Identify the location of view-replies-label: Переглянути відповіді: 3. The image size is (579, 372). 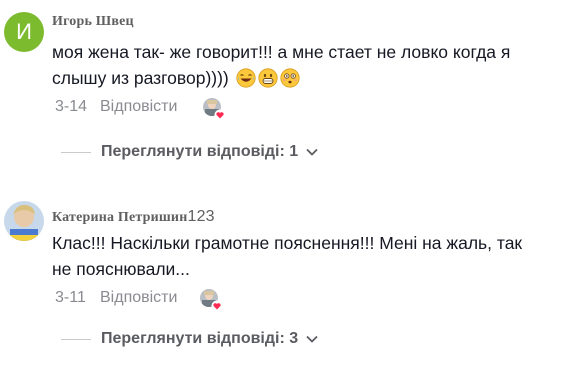
(200, 338).